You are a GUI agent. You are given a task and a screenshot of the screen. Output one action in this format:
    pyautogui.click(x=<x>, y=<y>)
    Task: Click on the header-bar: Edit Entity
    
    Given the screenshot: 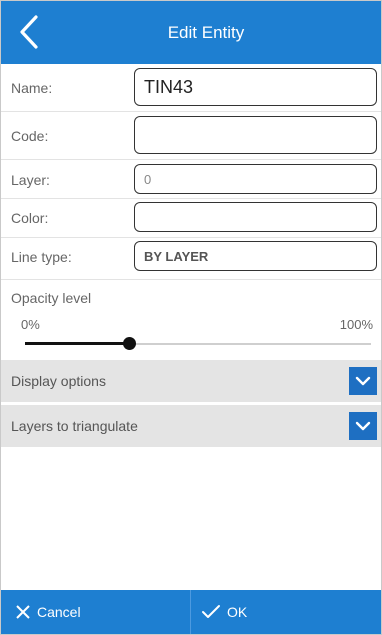 What is the action you would take?
    pyautogui.click(x=191, y=32)
    